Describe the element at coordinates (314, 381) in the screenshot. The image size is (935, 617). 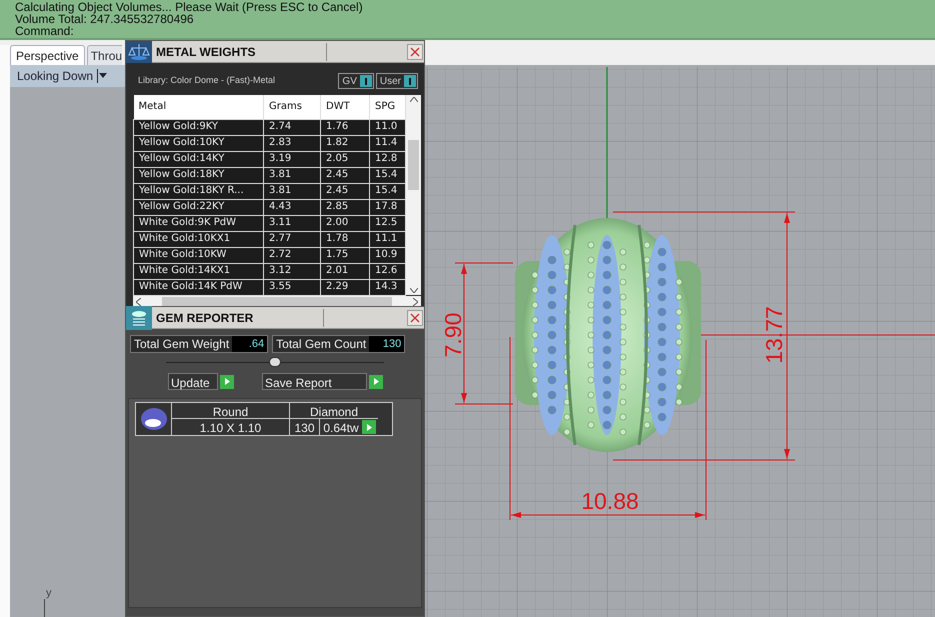
I see `report-button: Save Report` at that location.